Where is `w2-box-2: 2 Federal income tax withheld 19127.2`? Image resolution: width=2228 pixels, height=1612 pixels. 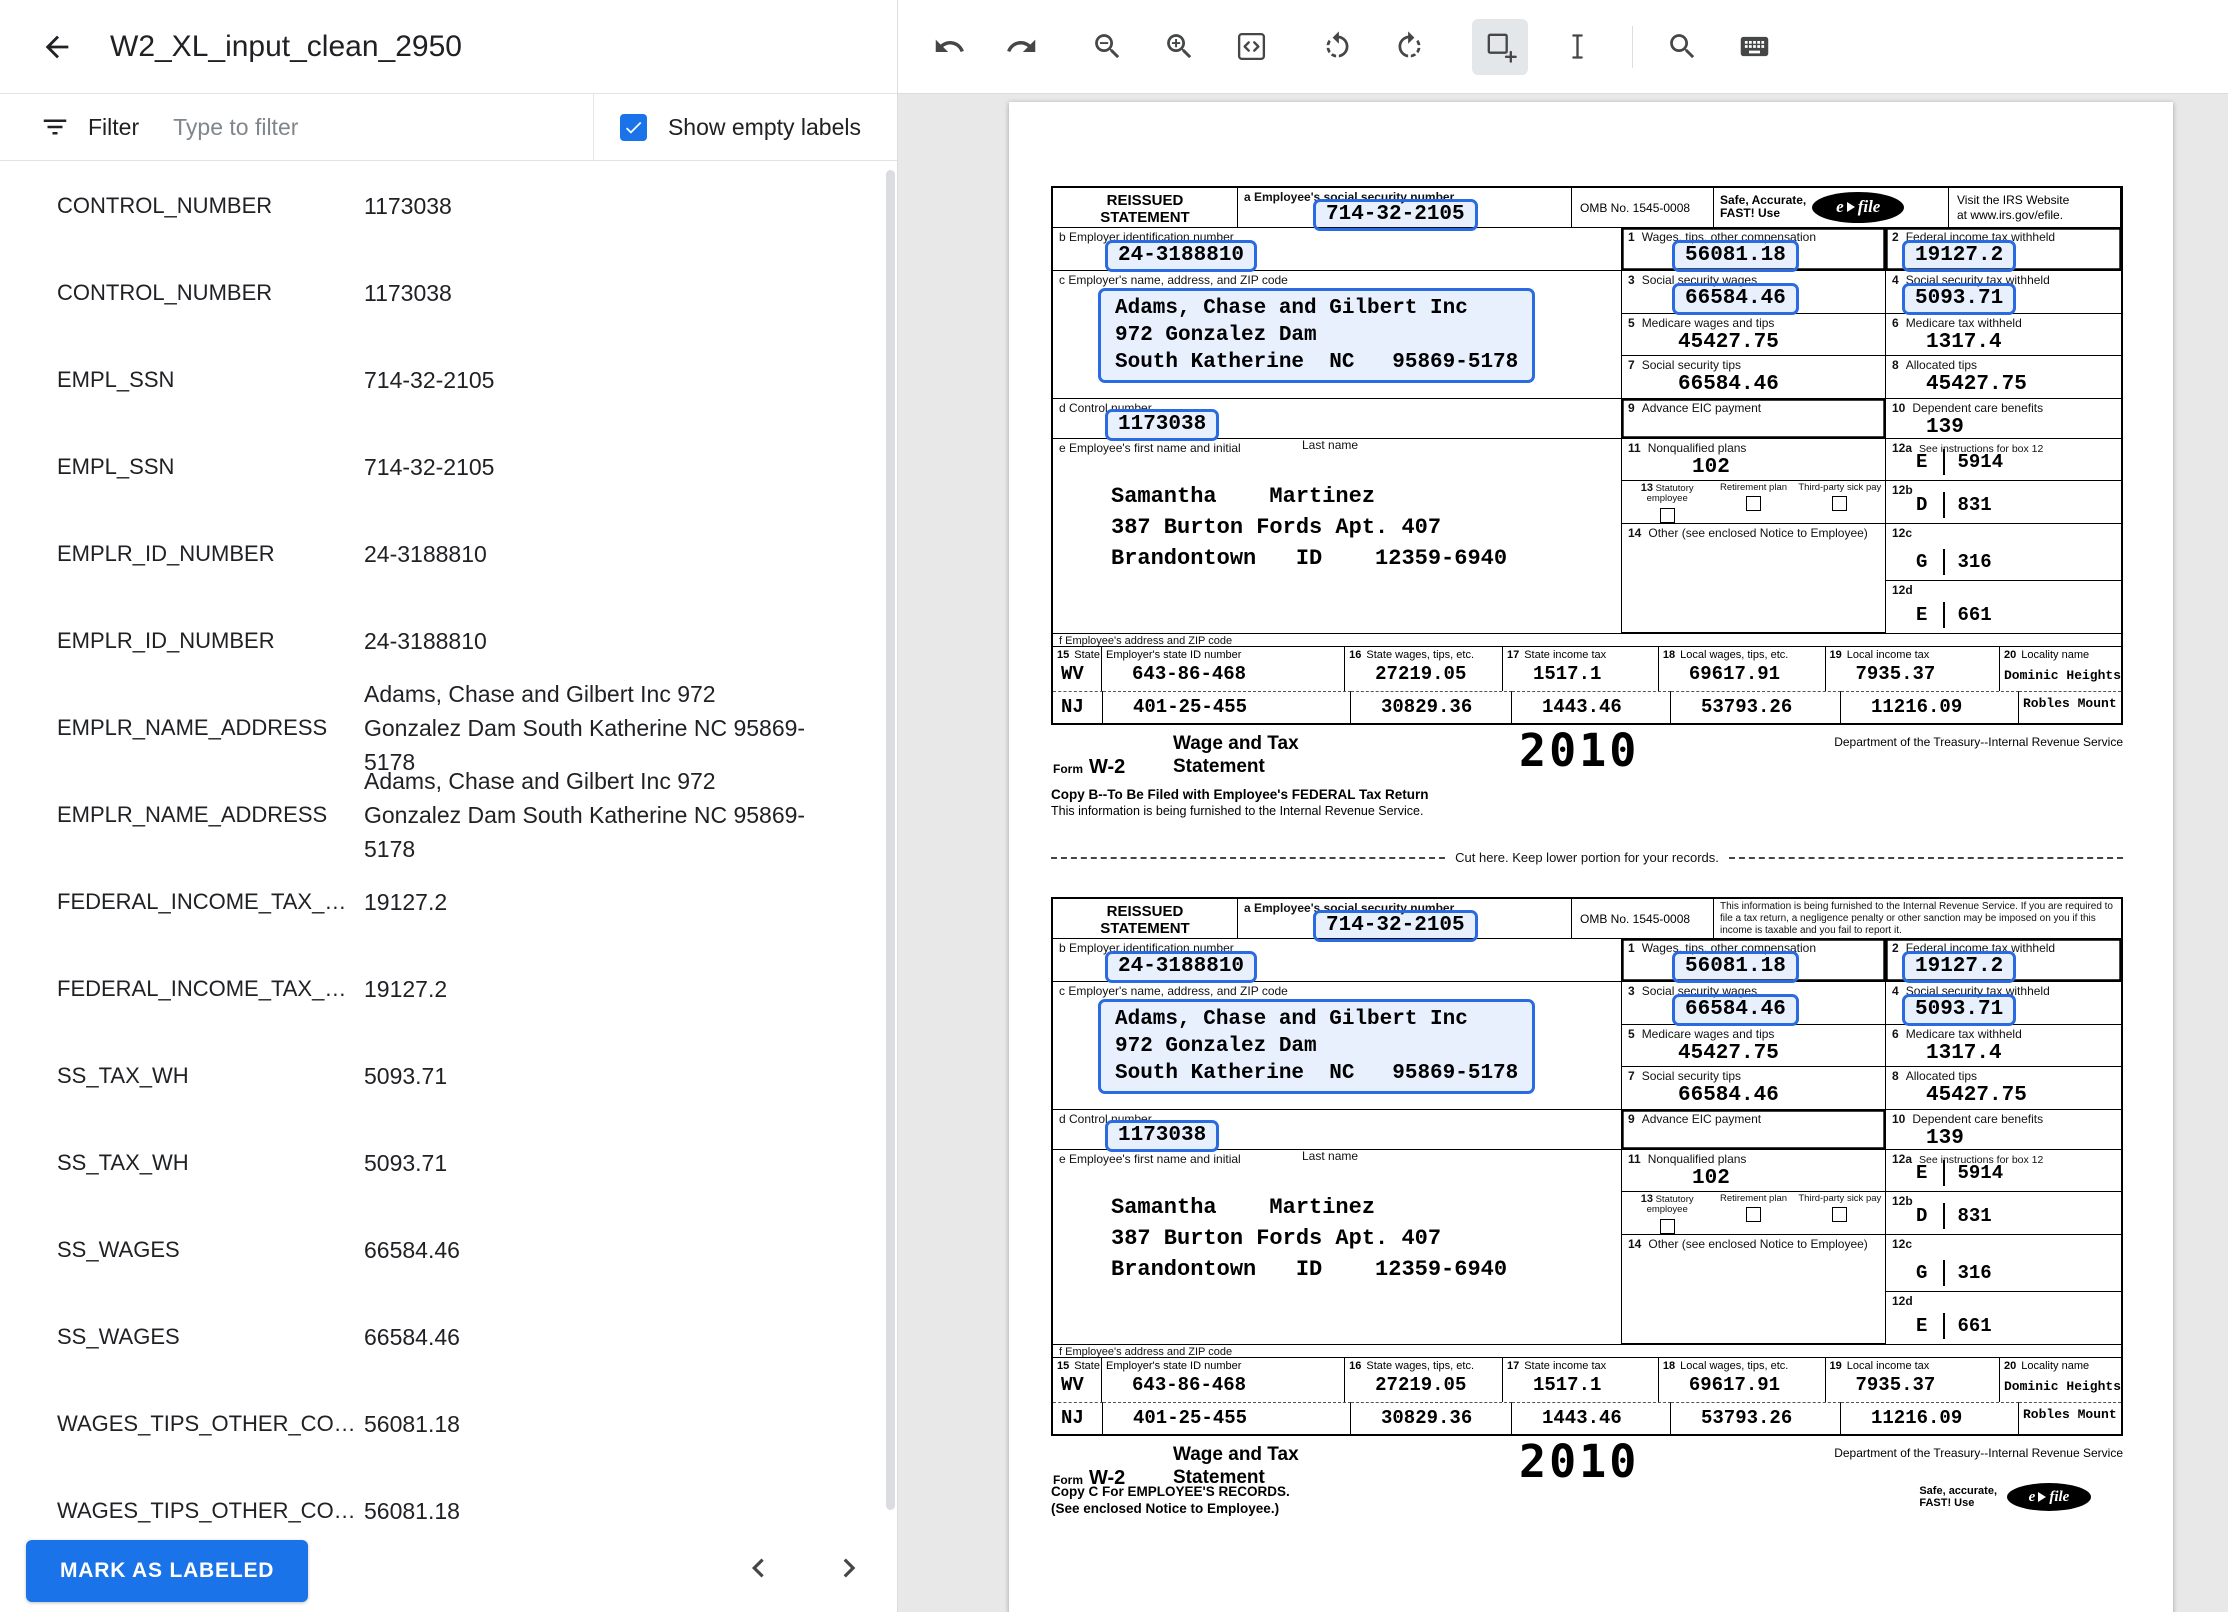
w2-box-2: 2 Federal income tax withheld 19127.2 is located at coordinates (2003, 961).